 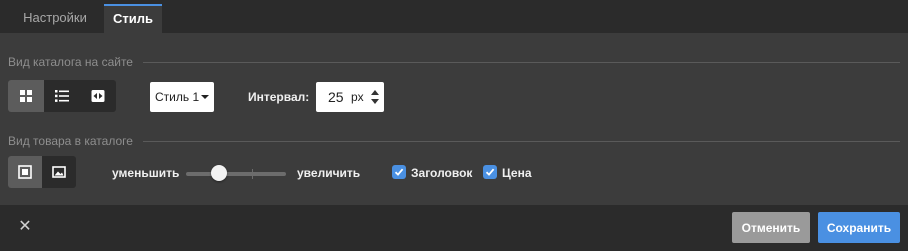 I want to click on chevron-down-icon, so click(x=205, y=97).